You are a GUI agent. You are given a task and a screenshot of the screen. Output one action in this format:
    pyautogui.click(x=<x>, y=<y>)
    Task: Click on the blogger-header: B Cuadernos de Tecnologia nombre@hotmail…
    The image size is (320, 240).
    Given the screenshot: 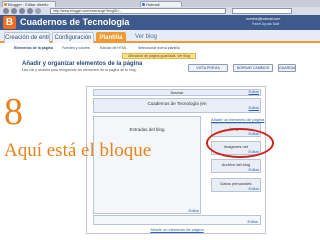 What is the action you would take?
    pyautogui.click(x=160, y=22)
    